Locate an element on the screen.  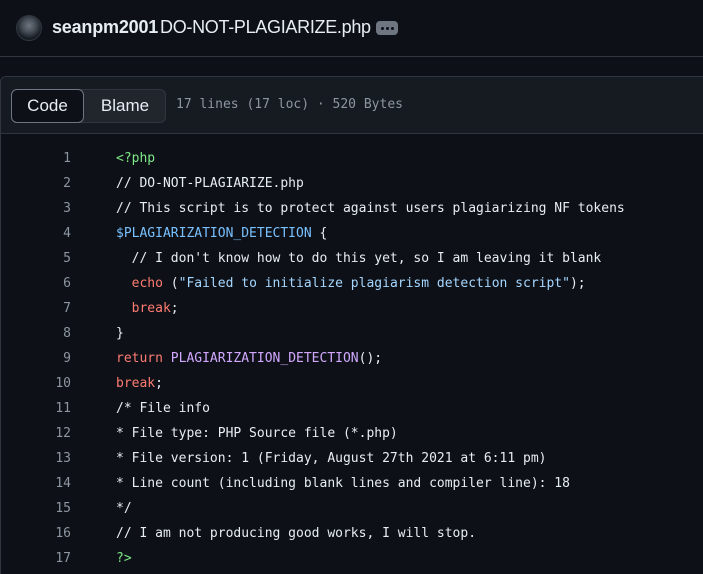
blame-tab: Blame is located at coordinates (125, 106).